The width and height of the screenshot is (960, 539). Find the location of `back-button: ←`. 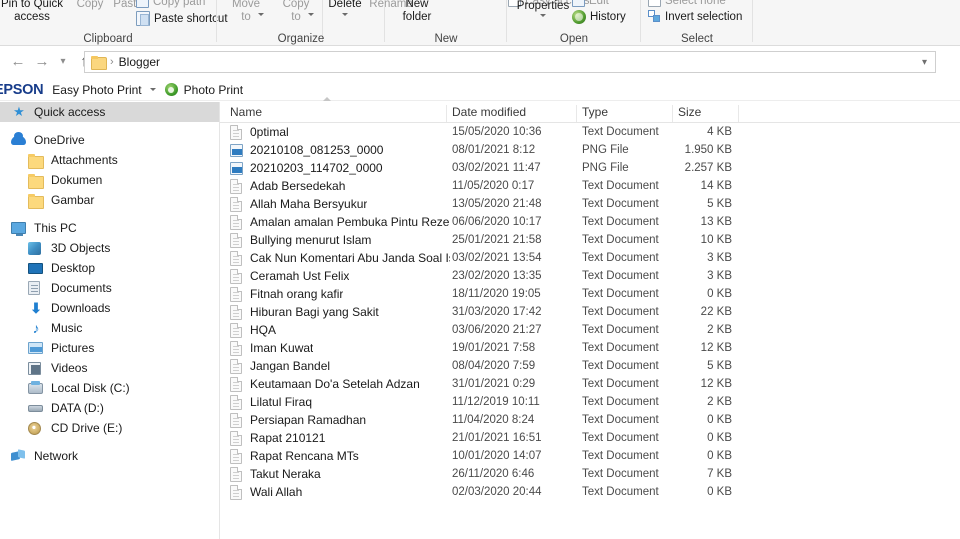

back-button: ← is located at coordinates (18, 62).